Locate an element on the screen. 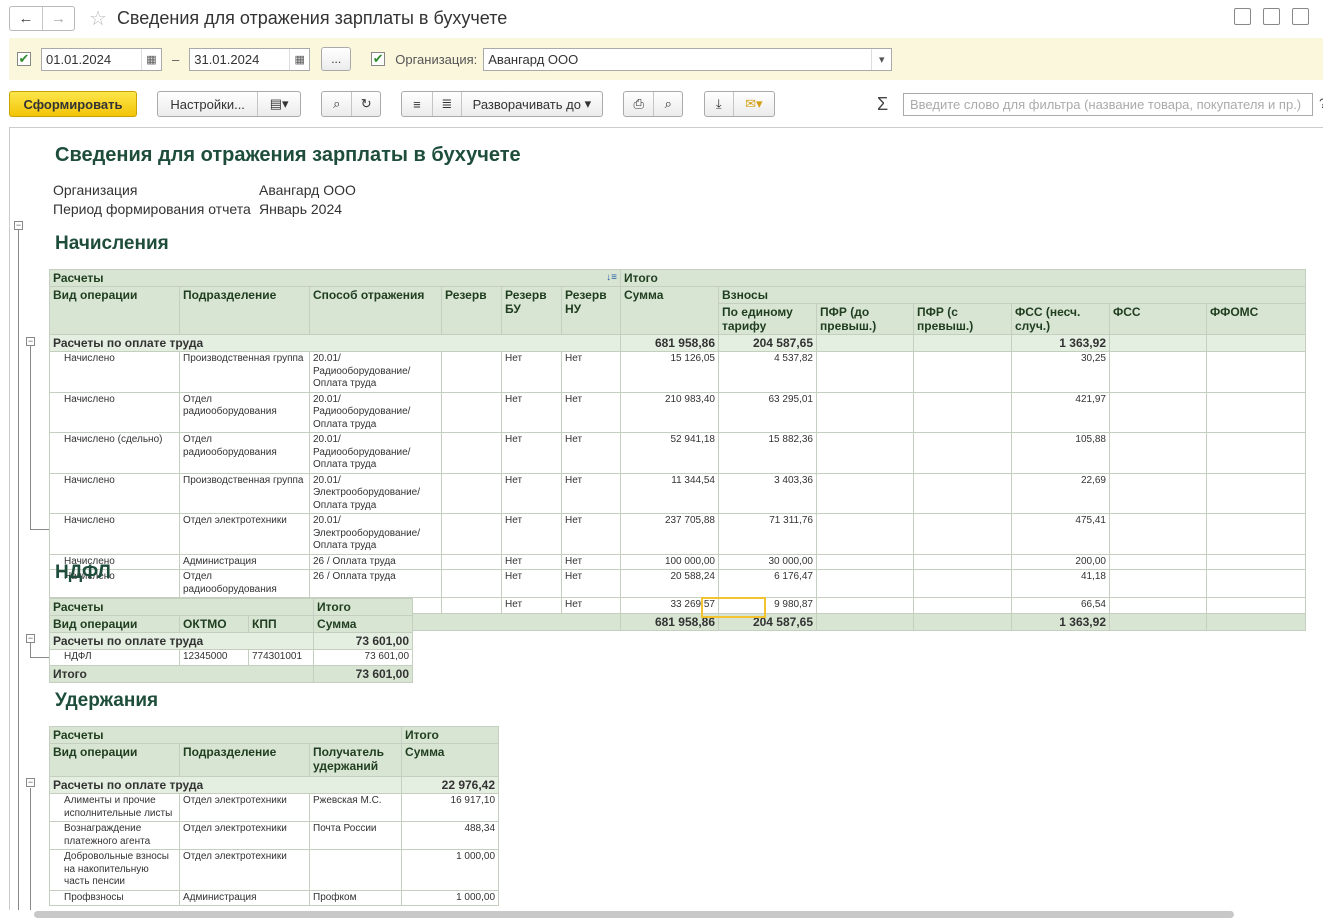 The image size is (1323, 918). settings-button: Настройки... ▤▾ is located at coordinates (229, 104).